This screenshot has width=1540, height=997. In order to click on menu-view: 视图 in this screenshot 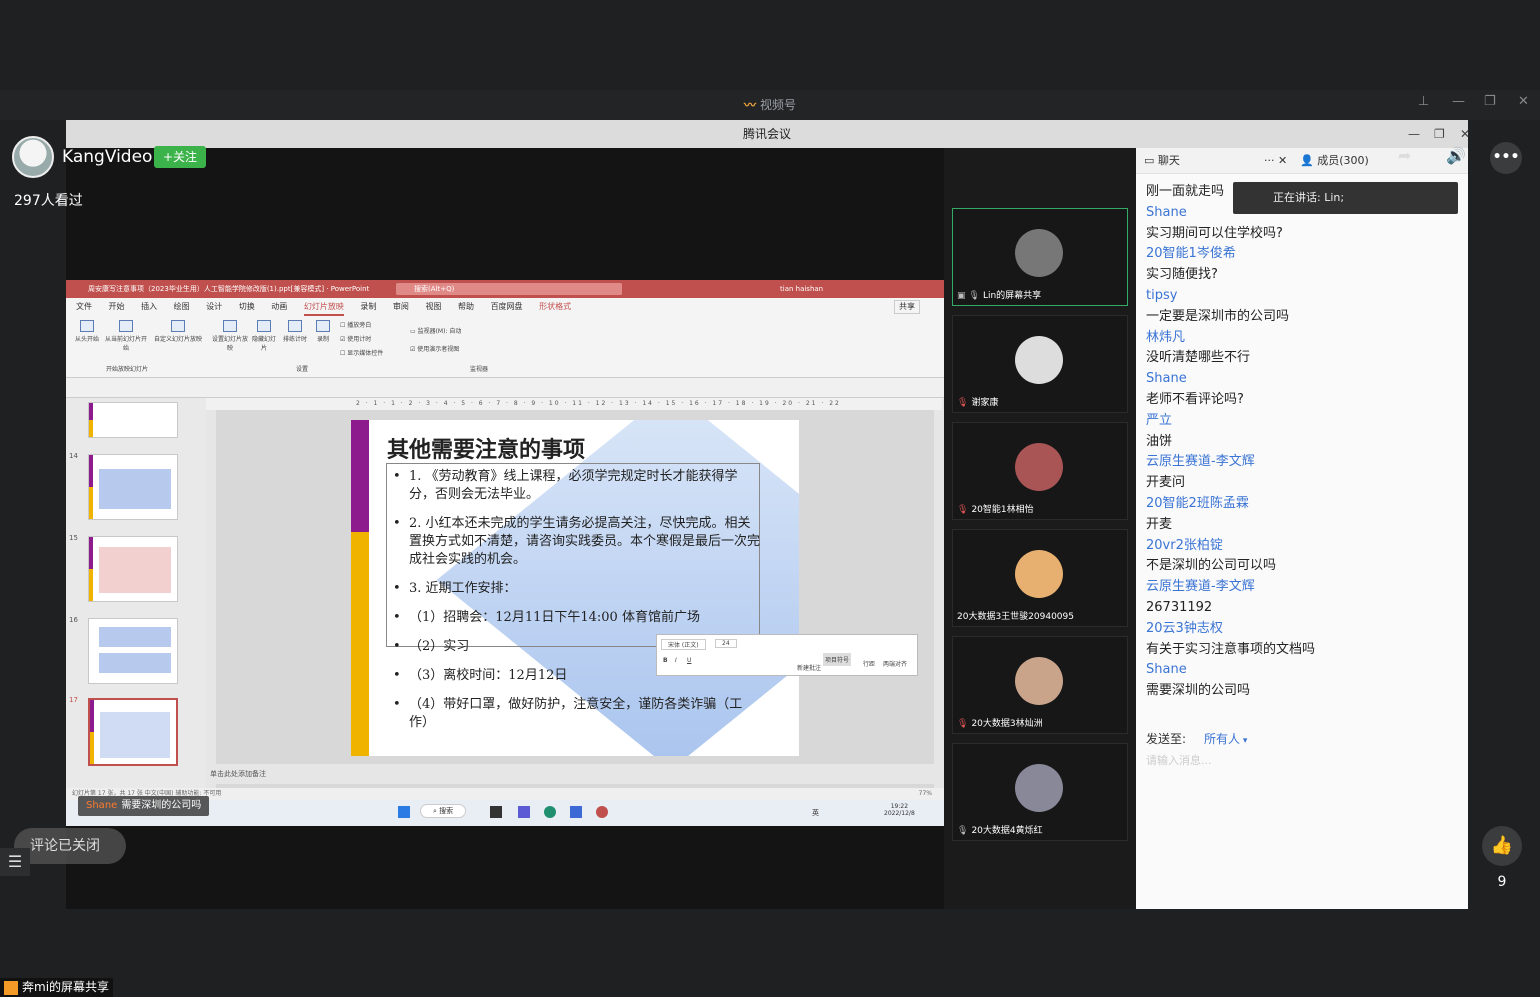, I will do `click(433, 307)`.